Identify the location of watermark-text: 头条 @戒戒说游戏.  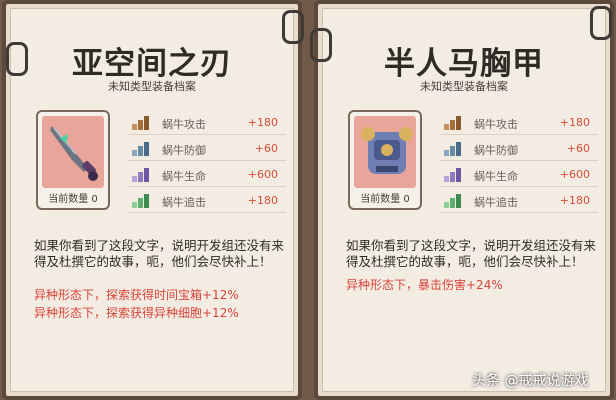
(530, 381).